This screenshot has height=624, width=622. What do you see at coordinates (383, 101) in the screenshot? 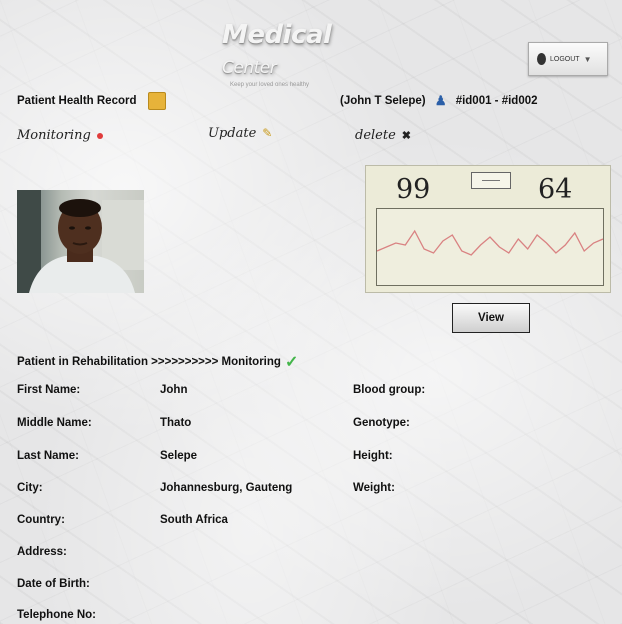
I see `patient-tag: (John T Selepe)` at bounding box center [383, 101].